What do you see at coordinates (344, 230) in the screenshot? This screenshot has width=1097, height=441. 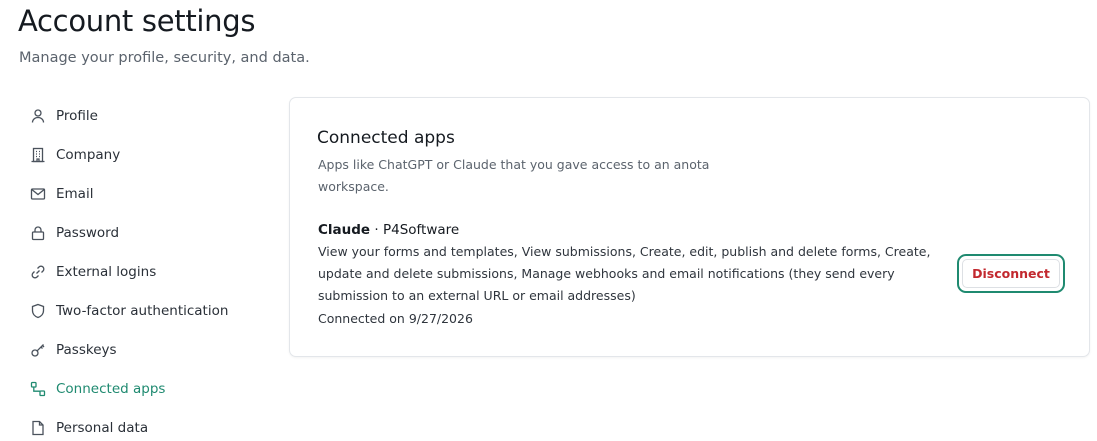 I see `app-name: Claude` at bounding box center [344, 230].